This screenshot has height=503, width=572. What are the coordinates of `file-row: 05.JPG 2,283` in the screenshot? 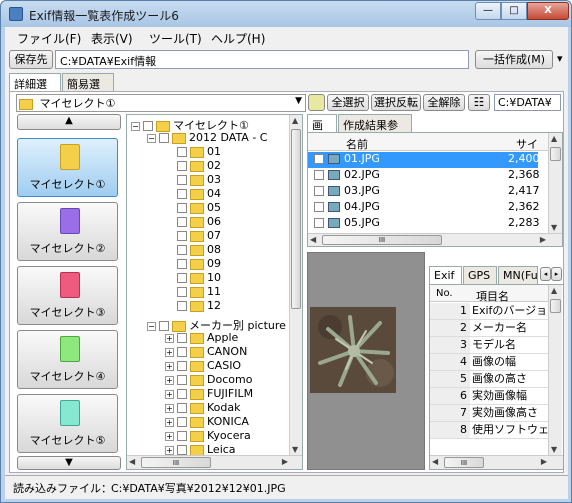 It's located at (424, 224).